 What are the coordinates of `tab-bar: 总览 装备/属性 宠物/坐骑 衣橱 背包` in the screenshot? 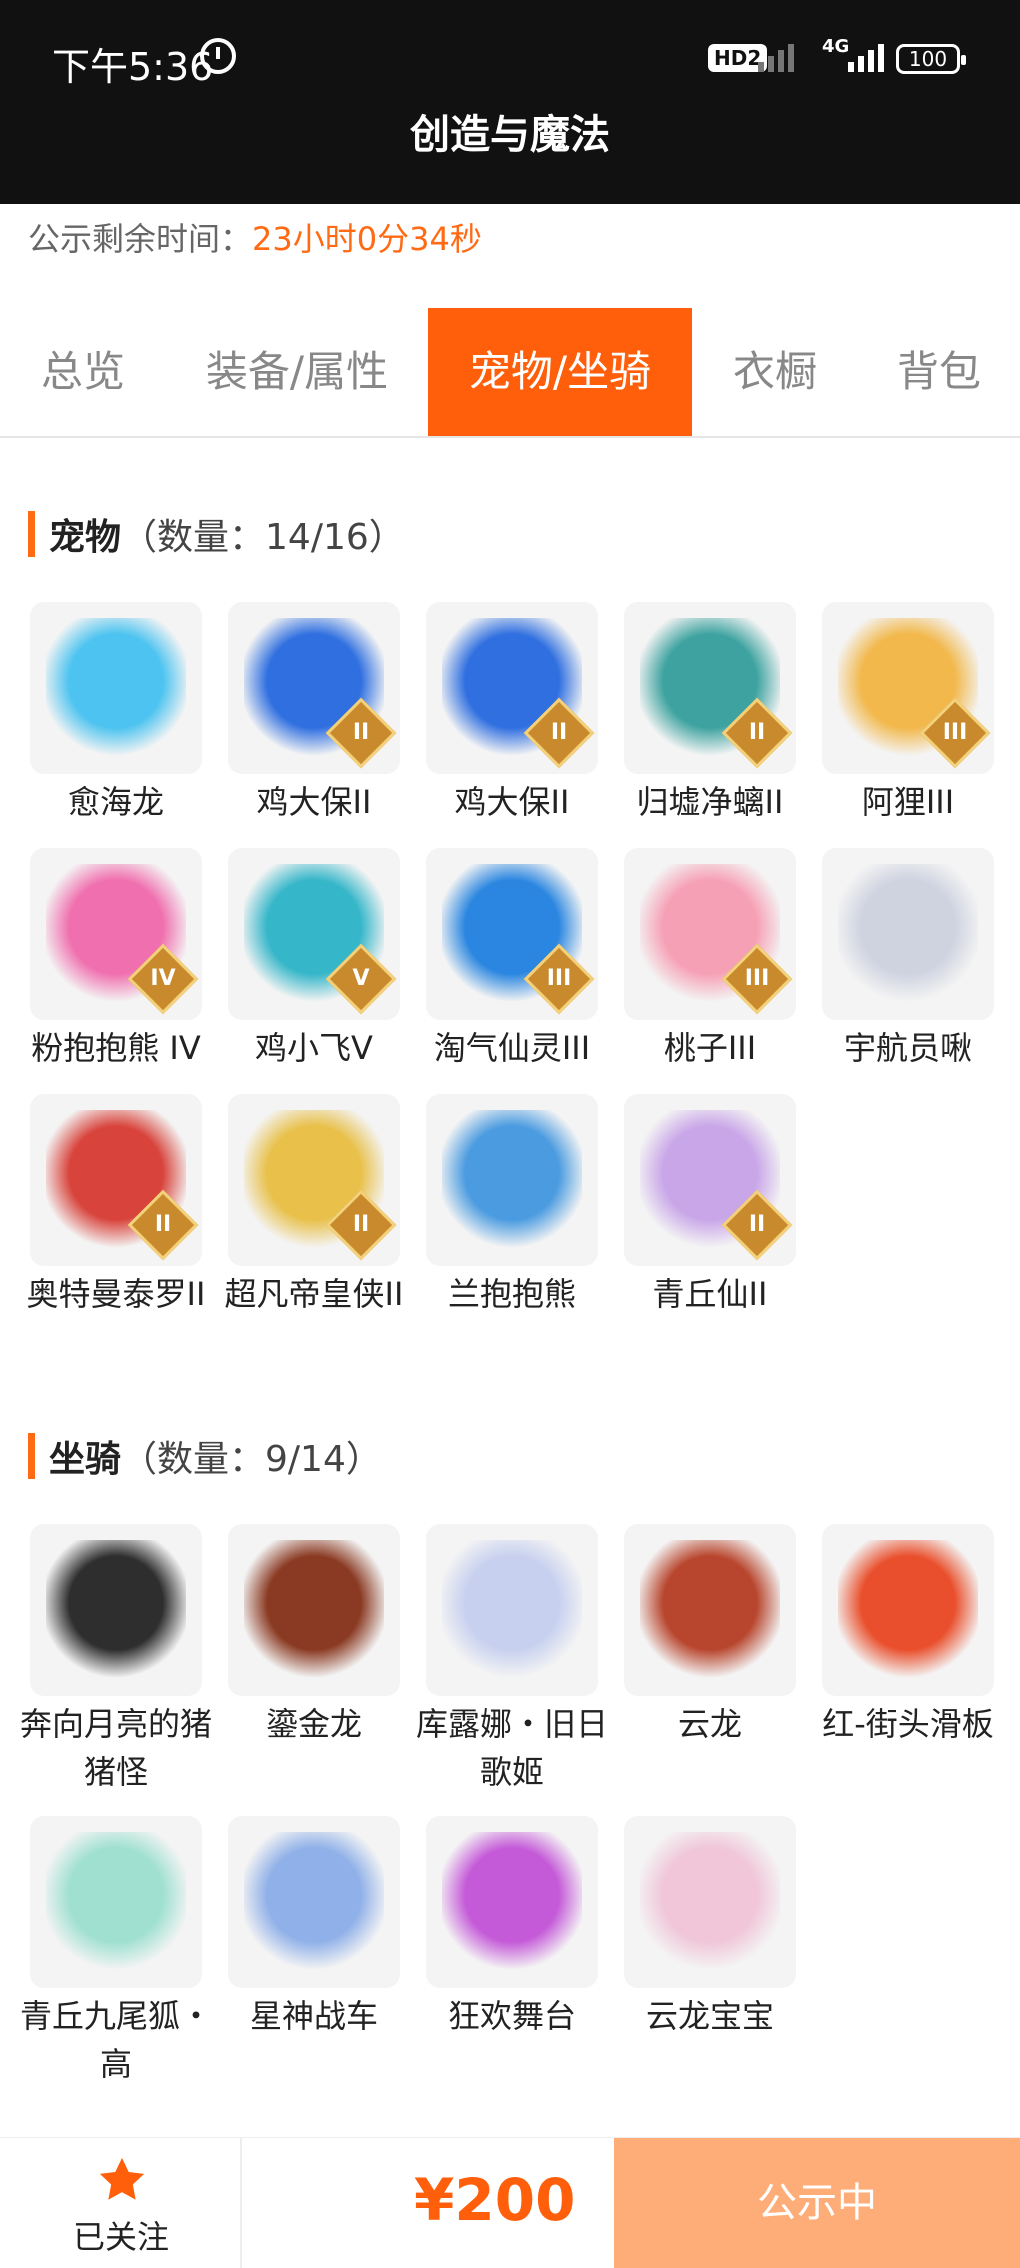 It's located at (510, 373).